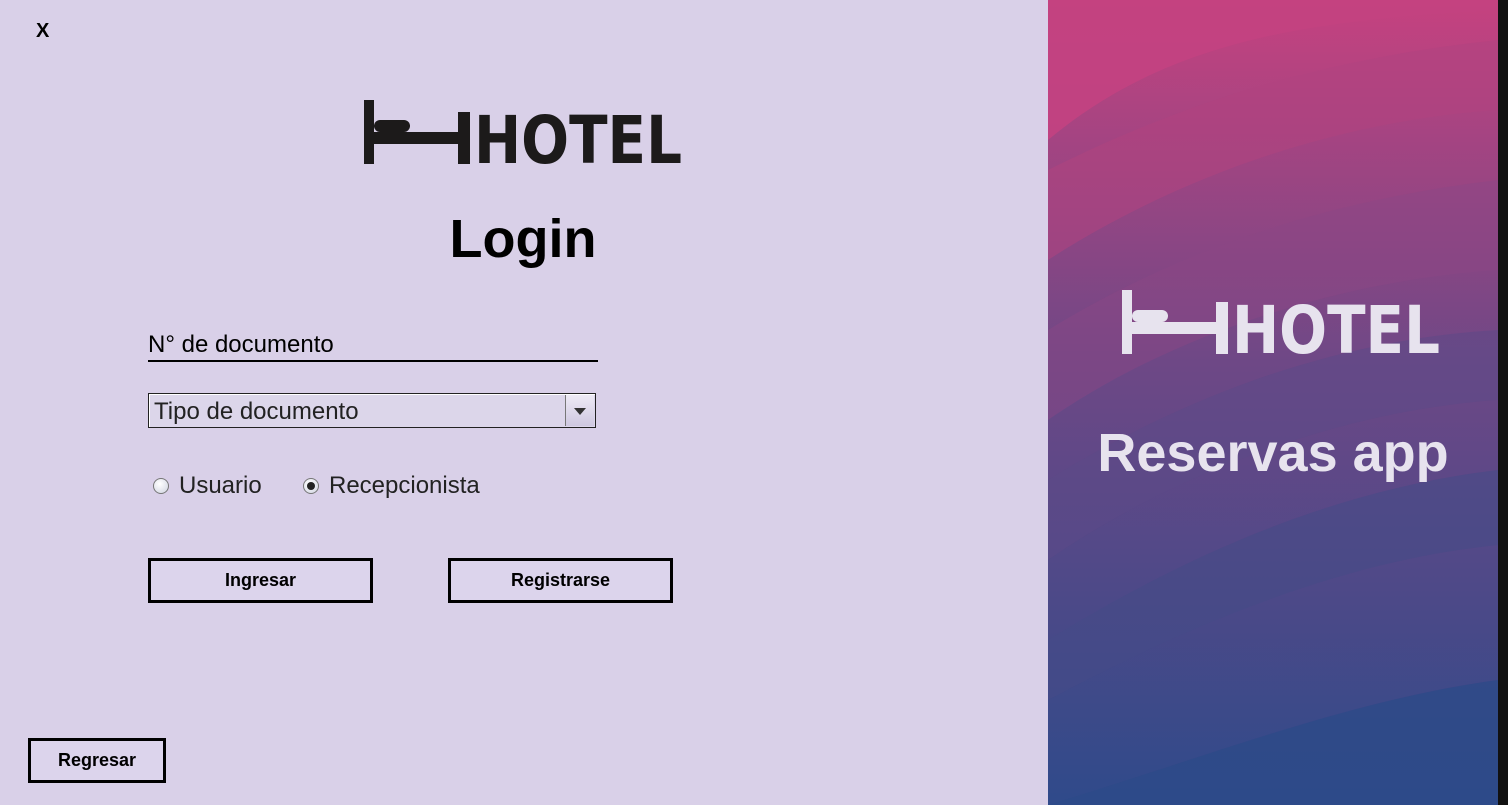 This screenshot has height=805, width=1508. I want to click on radio-unchecked-icon, so click(161, 486).